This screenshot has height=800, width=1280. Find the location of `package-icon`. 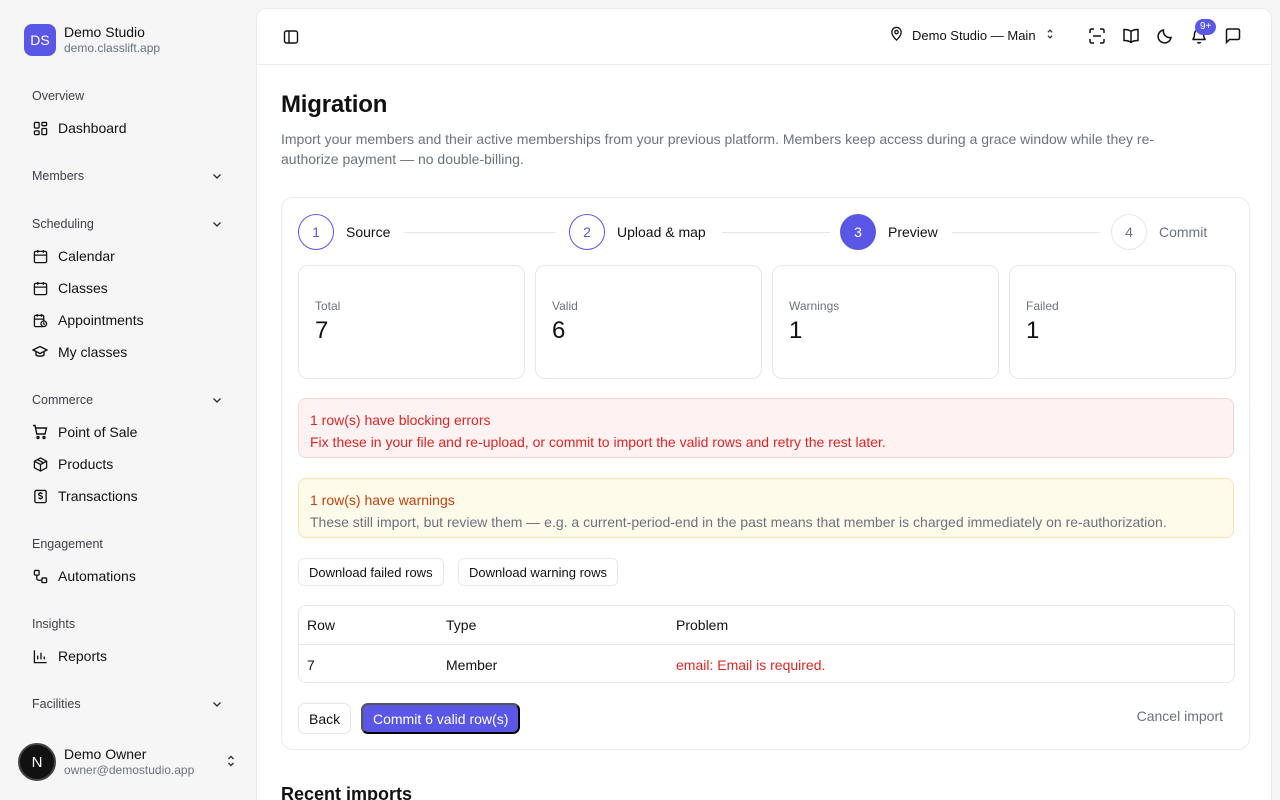

package-icon is located at coordinates (40, 464).